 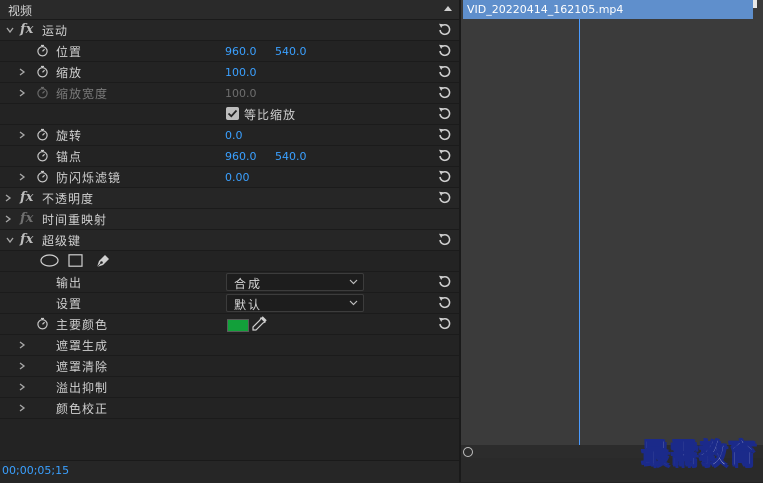 I want to click on param-anchor-point: 锚点 960.0 540.0, so click(x=229, y=156).